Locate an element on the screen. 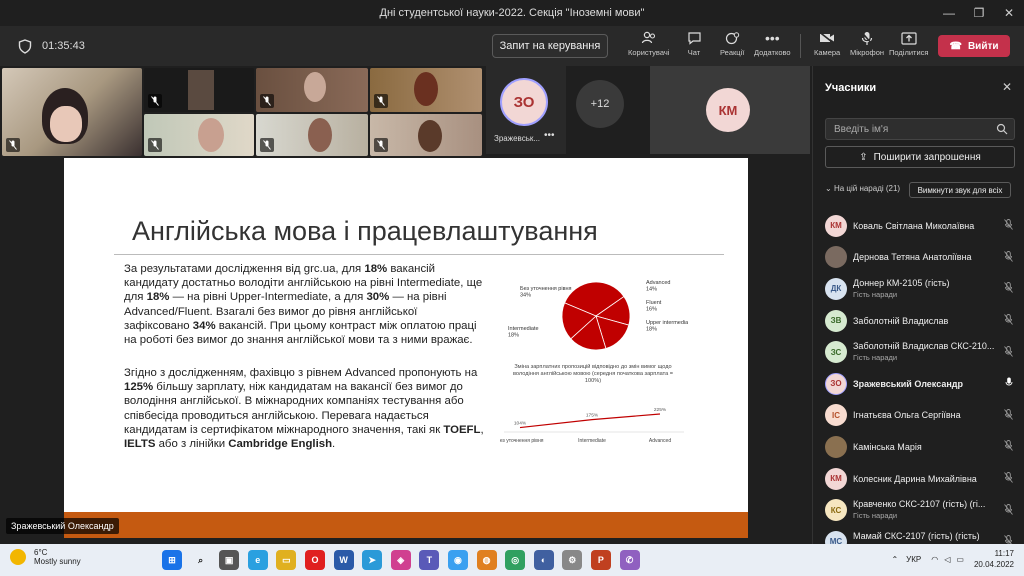 This screenshot has height=576, width=1024. timer-text: 01:35:43 is located at coordinates (63, 46).